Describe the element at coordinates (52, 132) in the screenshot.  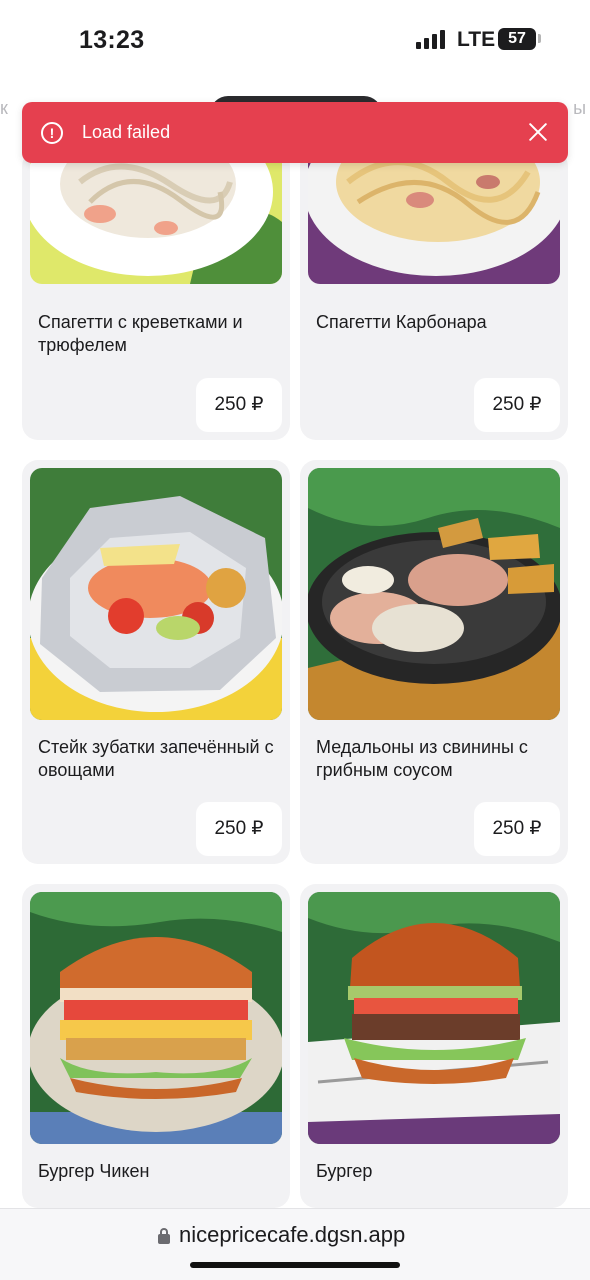
I see `alert-circle-icon: !` at that location.